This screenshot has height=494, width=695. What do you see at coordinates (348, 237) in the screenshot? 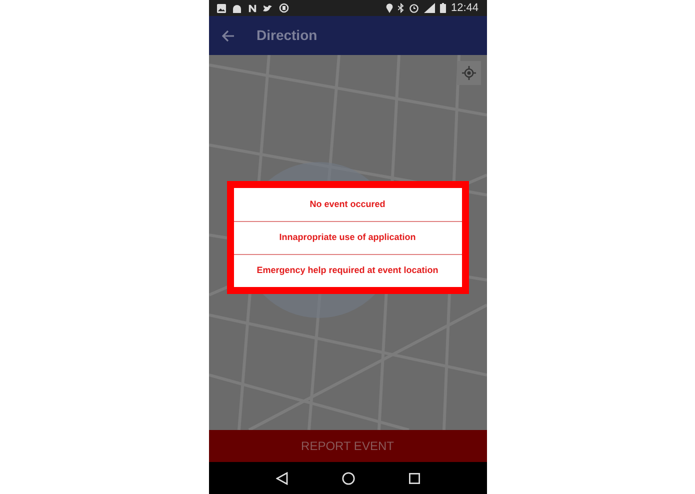
I see `dialog-option: Innapropriate use of application` at bounding box center [348, 237].